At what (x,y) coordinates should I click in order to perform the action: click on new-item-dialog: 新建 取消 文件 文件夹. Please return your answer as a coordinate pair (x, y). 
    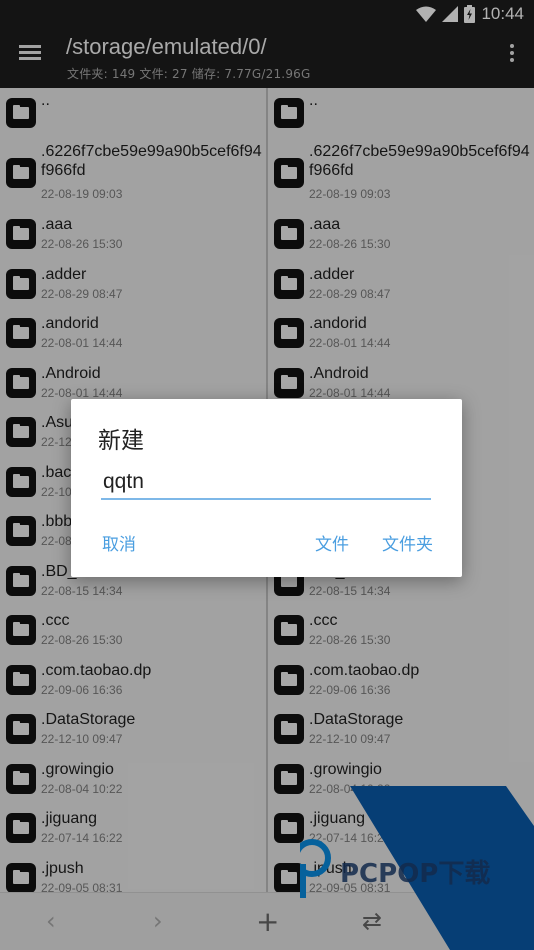
    Looking at the image, I should click on (266, 488).